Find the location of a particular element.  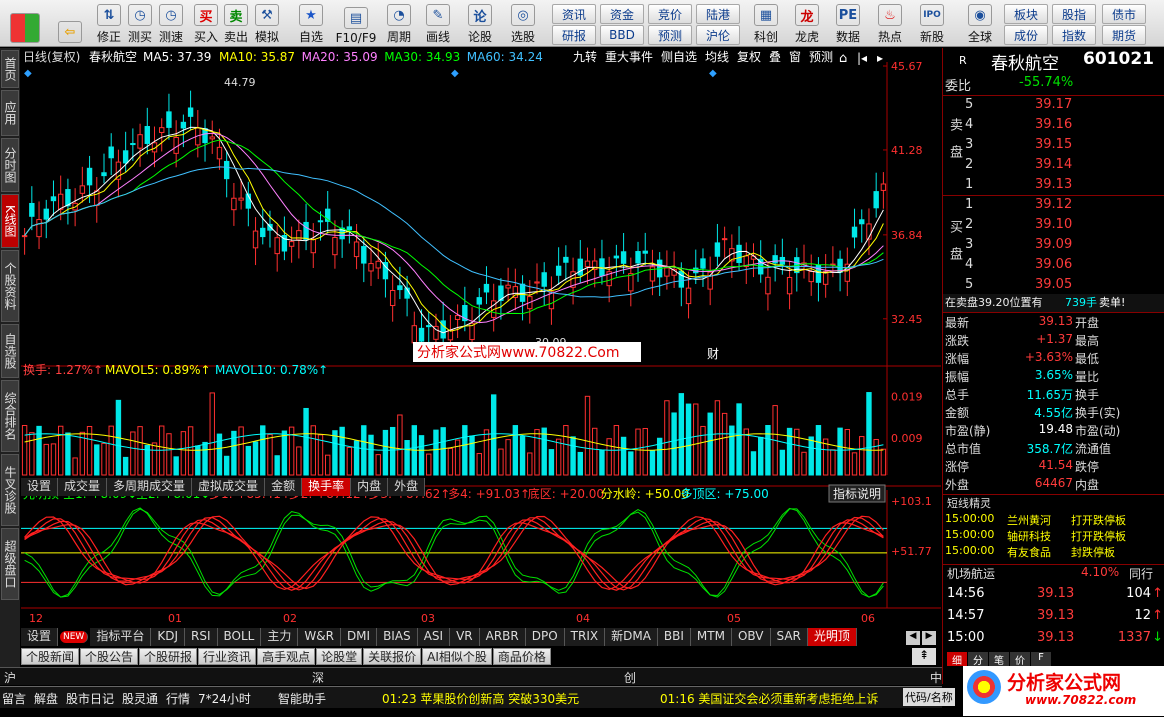

sidebar-item: 综合排名 is located at coordinates (10, 416).